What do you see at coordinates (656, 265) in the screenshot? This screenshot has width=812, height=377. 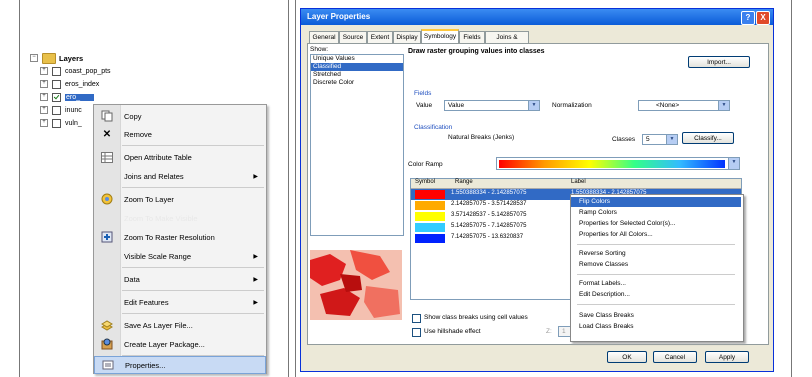 I see `menu-item-remove-classes: Remove Classes` at bounding box center [656, 265].